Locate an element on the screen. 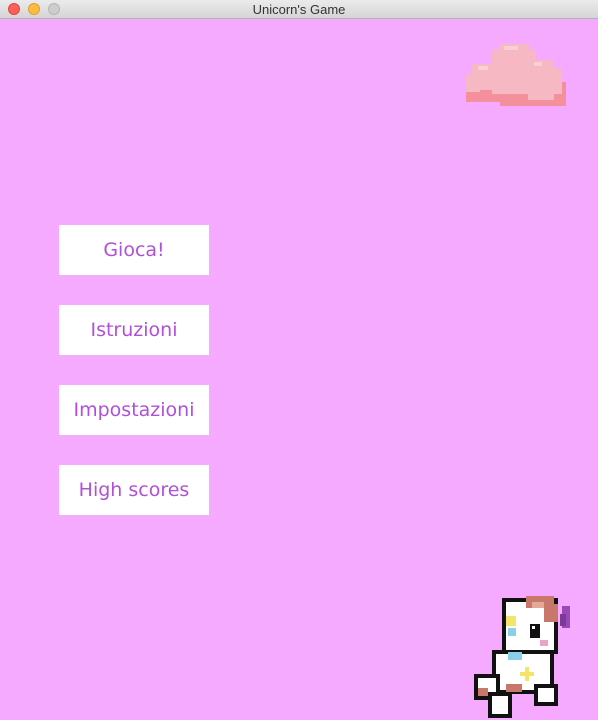 This screenshot has width=598, height=720. cloud-icon is located at coordinates (516, 75).